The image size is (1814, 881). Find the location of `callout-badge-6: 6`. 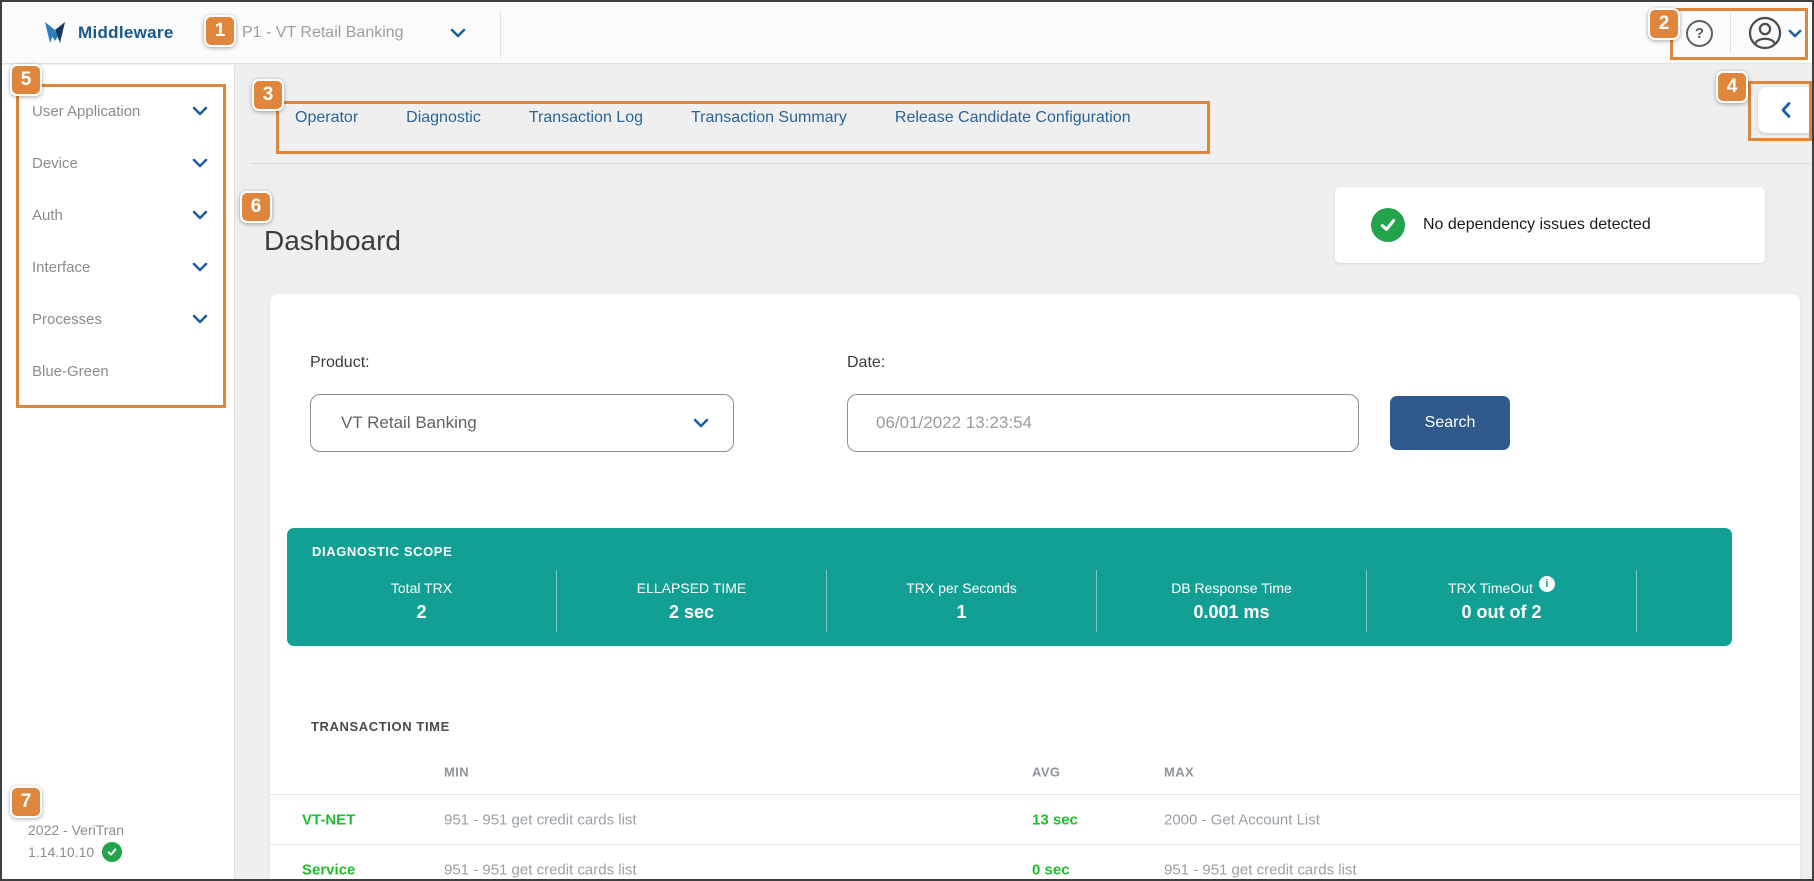

callout-badge-6: 6 is located at coordinates (256, 207).